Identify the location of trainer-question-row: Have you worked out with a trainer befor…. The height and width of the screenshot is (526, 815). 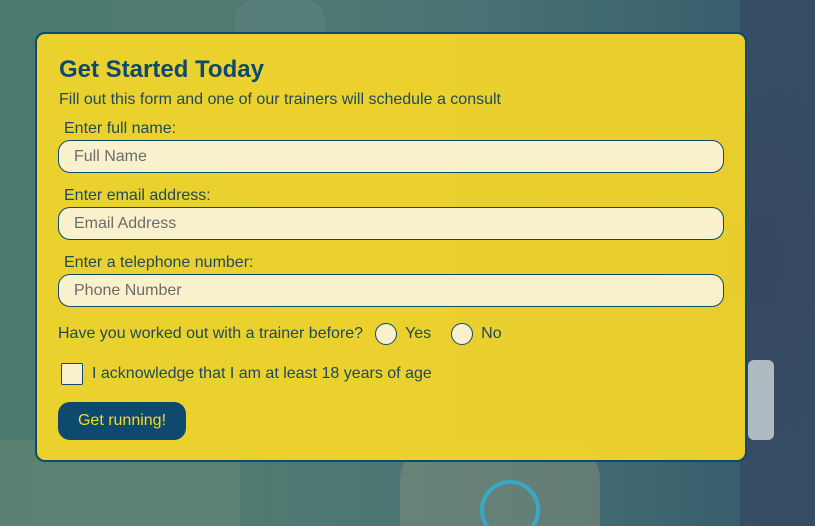
(280, 334).